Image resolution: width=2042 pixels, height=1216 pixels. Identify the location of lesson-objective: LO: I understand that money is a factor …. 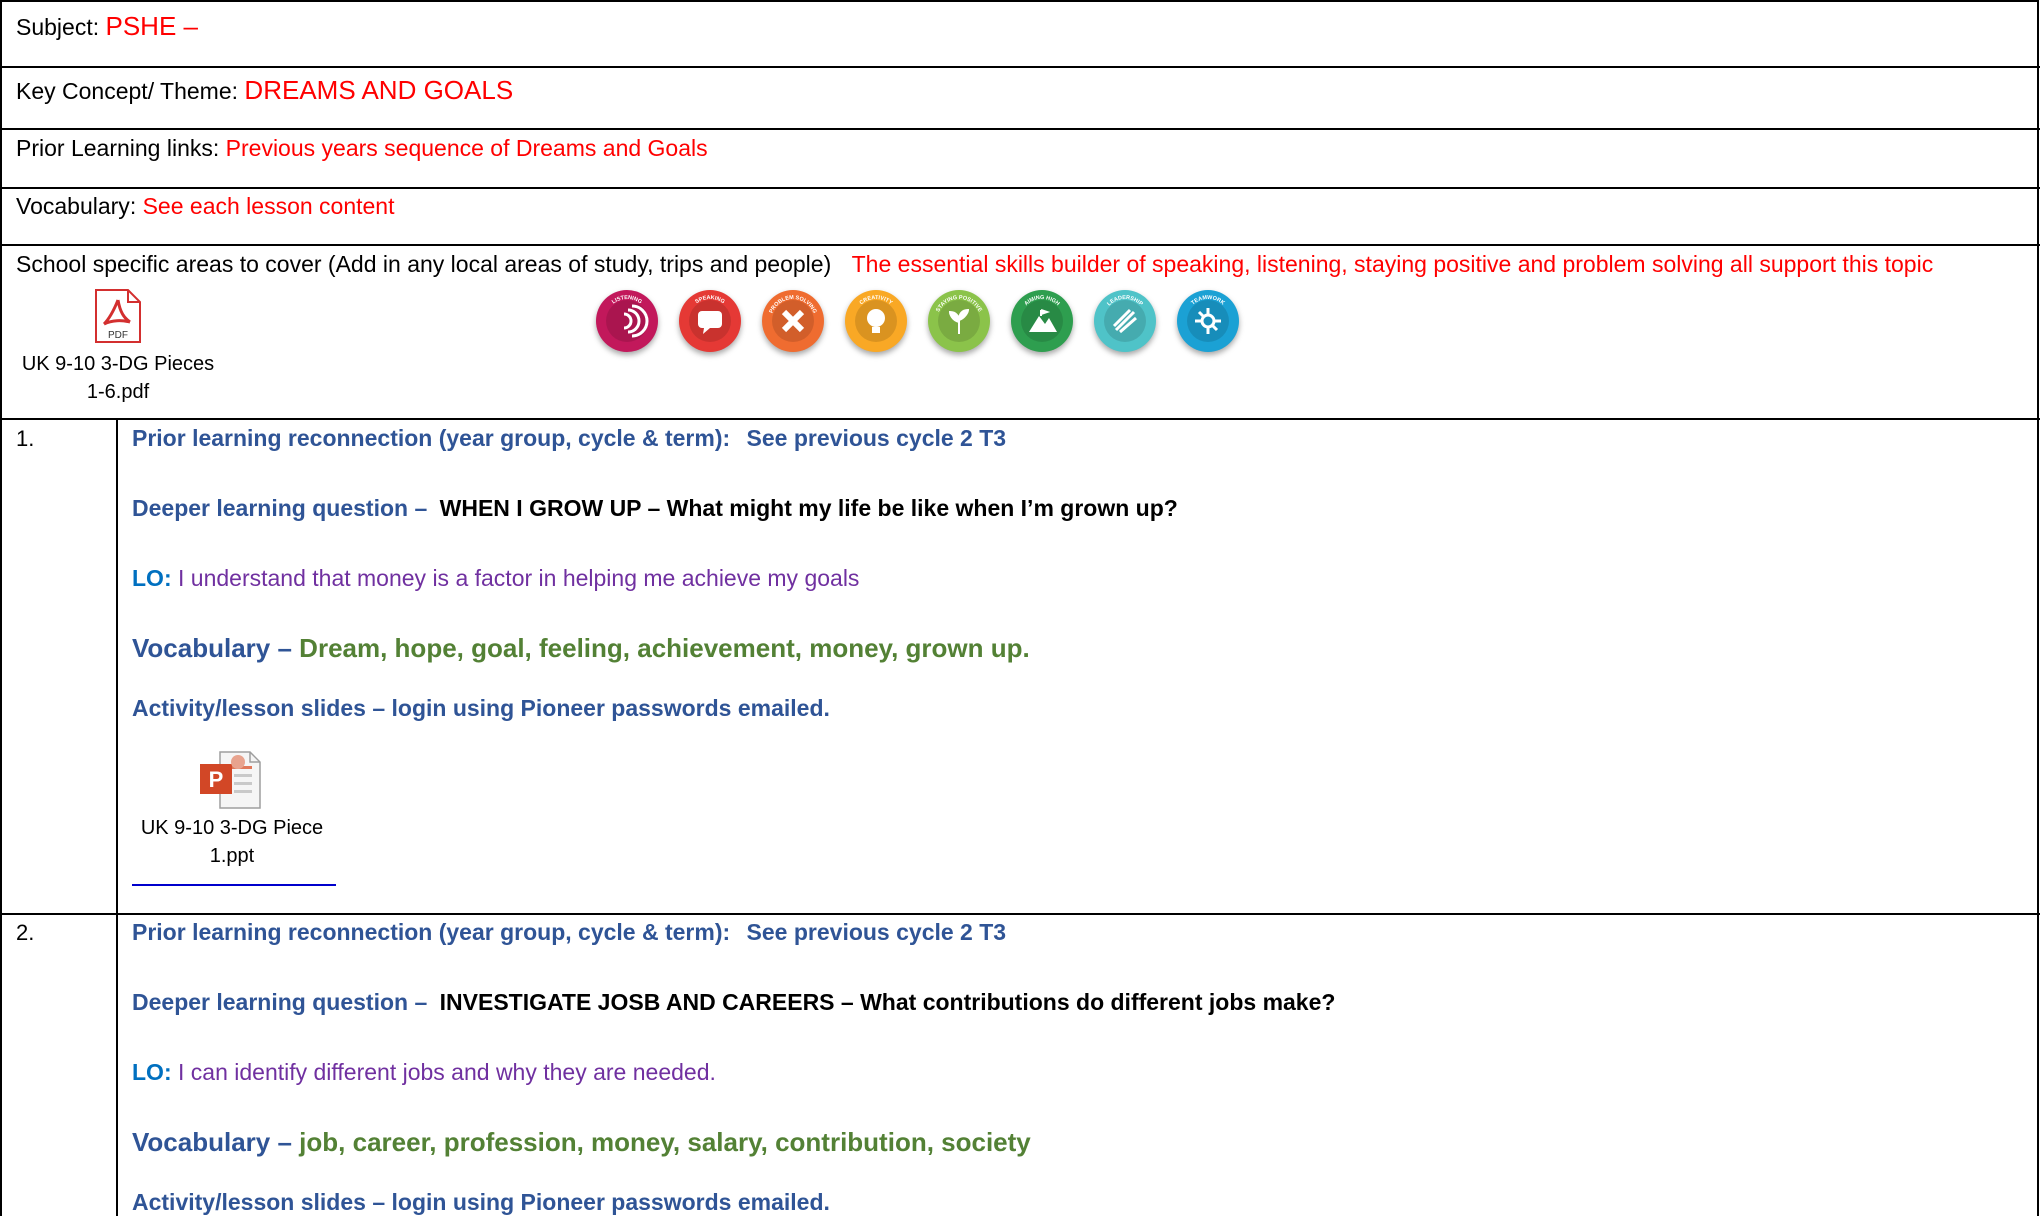
(495, 578).